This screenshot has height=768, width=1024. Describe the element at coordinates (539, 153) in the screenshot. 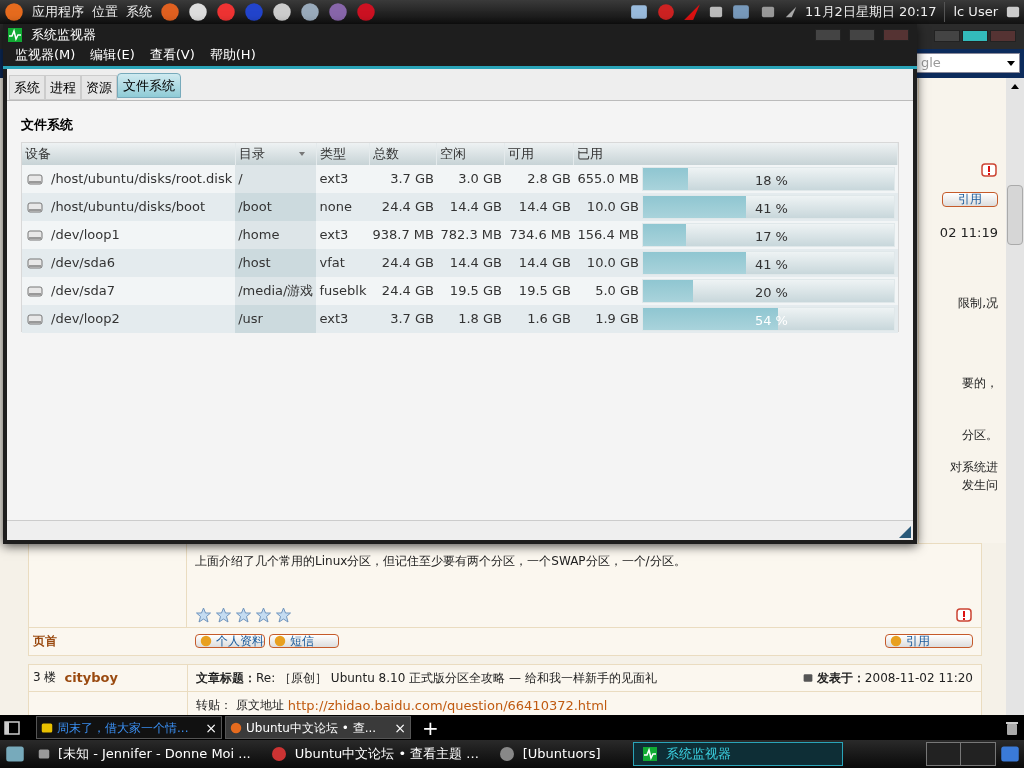

I see `column-header: 可用` at that location.